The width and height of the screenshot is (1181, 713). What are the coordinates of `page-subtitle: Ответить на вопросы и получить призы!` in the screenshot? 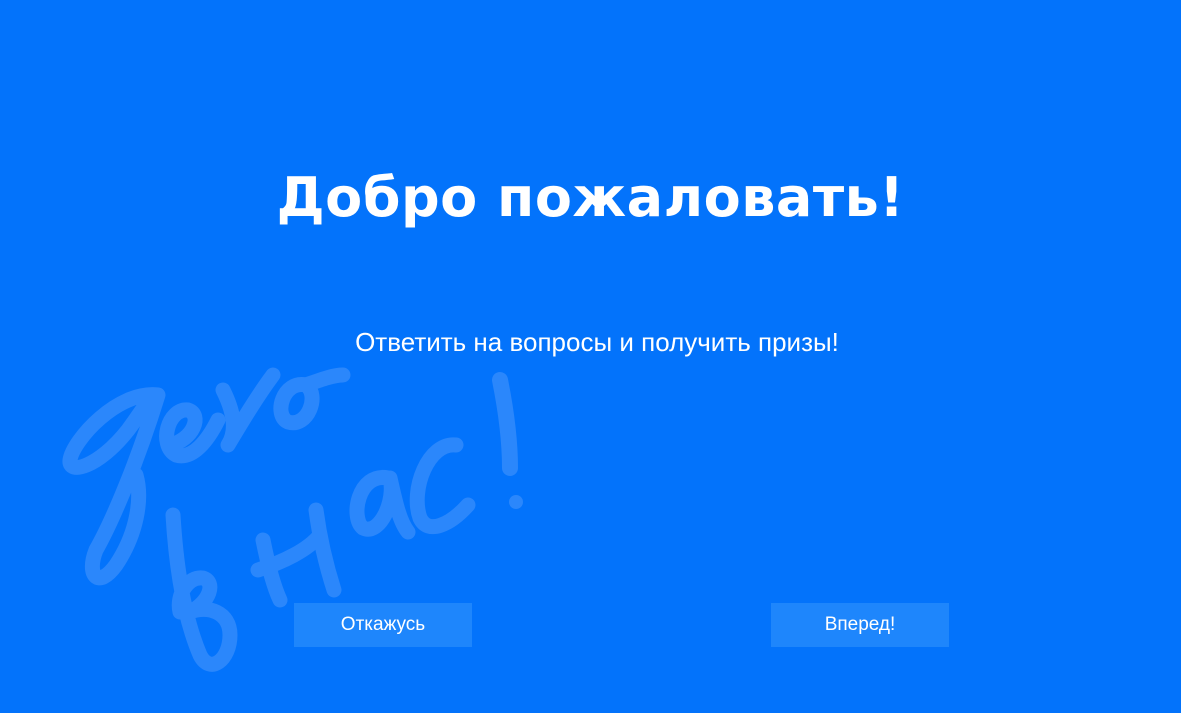 It's located at (597, 342).